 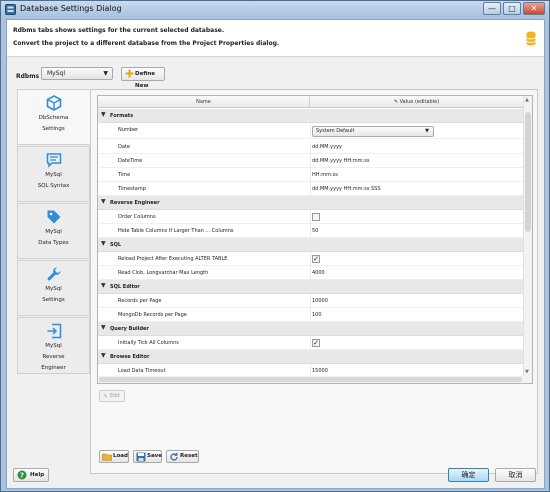 What do you see at coordinates (419, 102) in the screenshot?
I see `column-header-value-label: Value (editable)` at bounding box center [419, 102].